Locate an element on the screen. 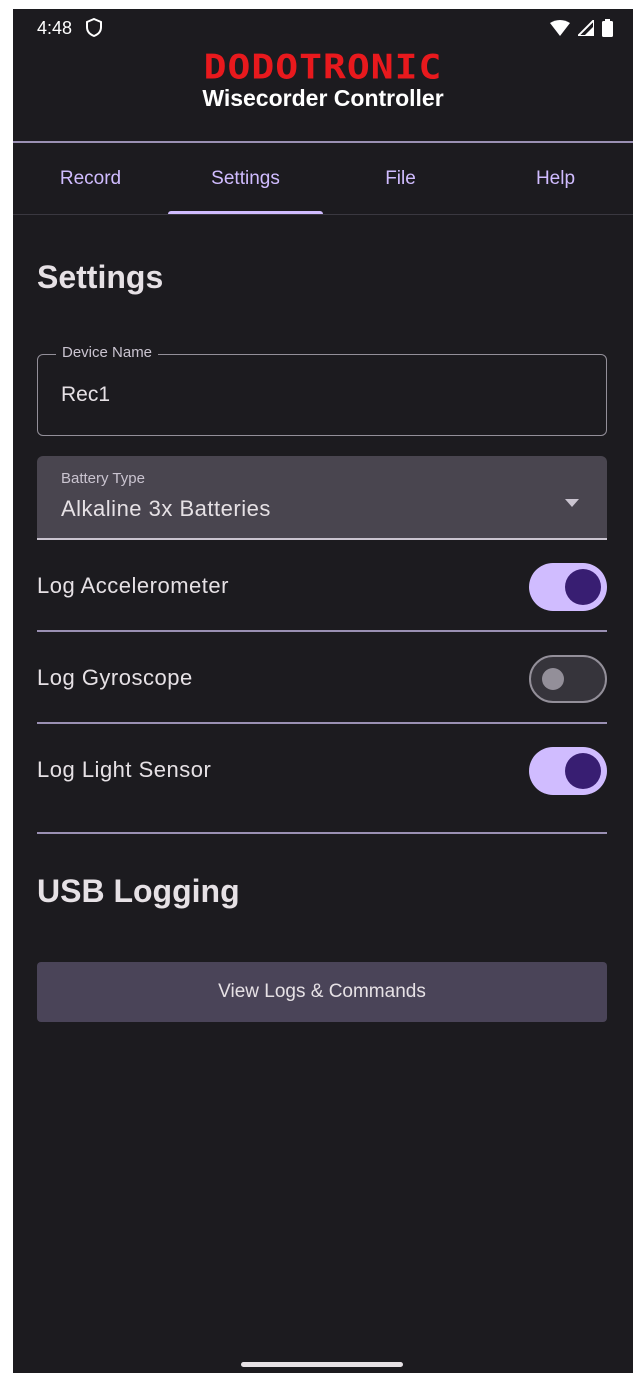 The image size is (638, 1373). app-title: Wisecorder Controller is located at coordinates (323, 98).